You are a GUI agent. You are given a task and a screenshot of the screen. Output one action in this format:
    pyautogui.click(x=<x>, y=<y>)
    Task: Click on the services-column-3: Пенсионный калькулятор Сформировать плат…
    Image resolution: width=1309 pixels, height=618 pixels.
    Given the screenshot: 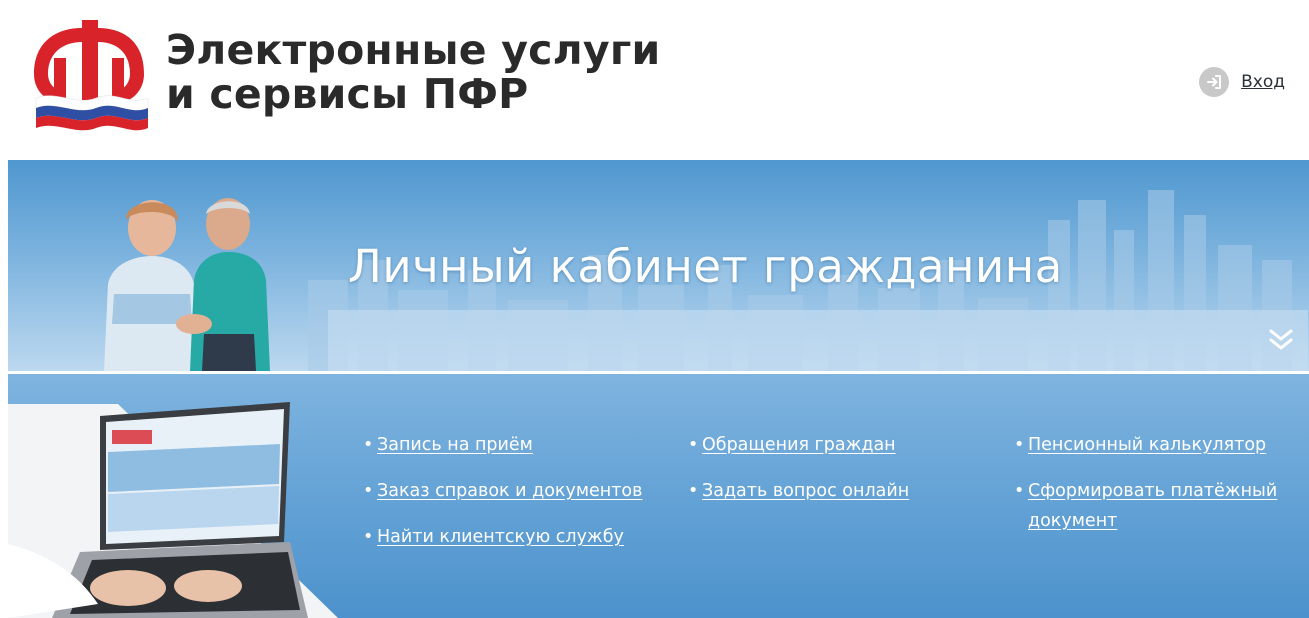 What is the action you would take?
    pyautogui.click(x=1159, y=491)
    